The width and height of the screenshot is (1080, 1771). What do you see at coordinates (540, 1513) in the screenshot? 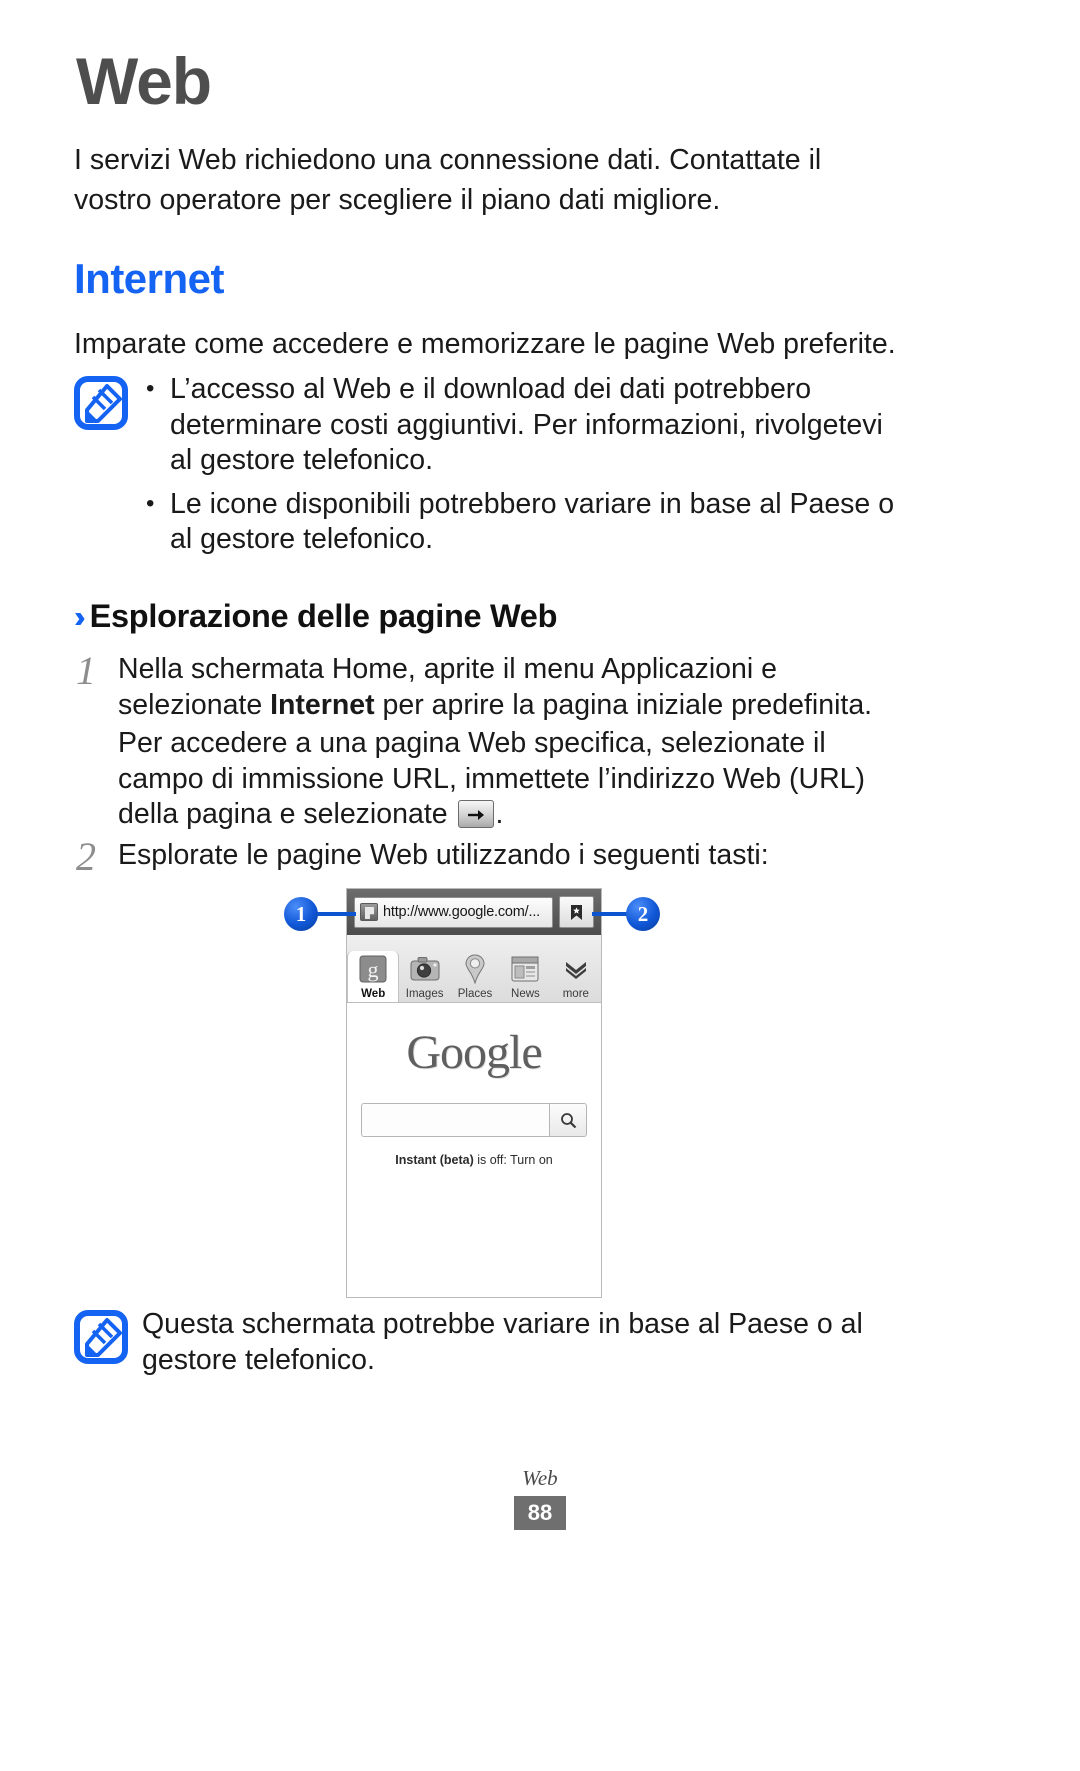
I see `footer-page-number: 88` at bounding box center [540, 1513].